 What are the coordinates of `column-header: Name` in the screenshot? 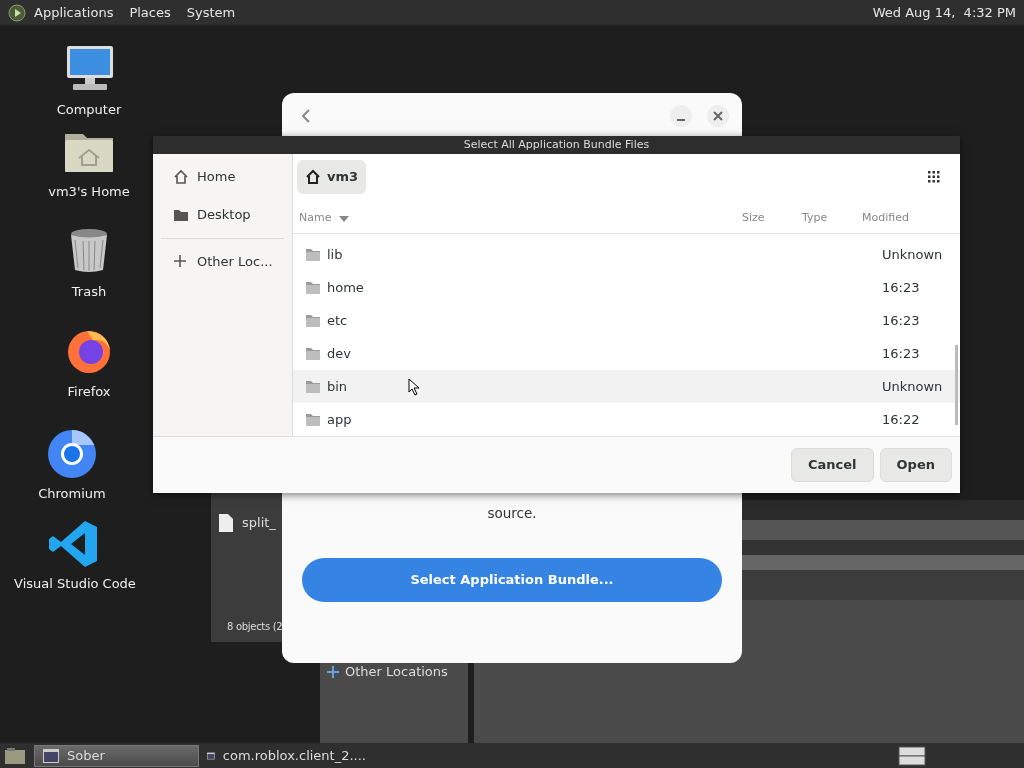 It's located at (315, 218).